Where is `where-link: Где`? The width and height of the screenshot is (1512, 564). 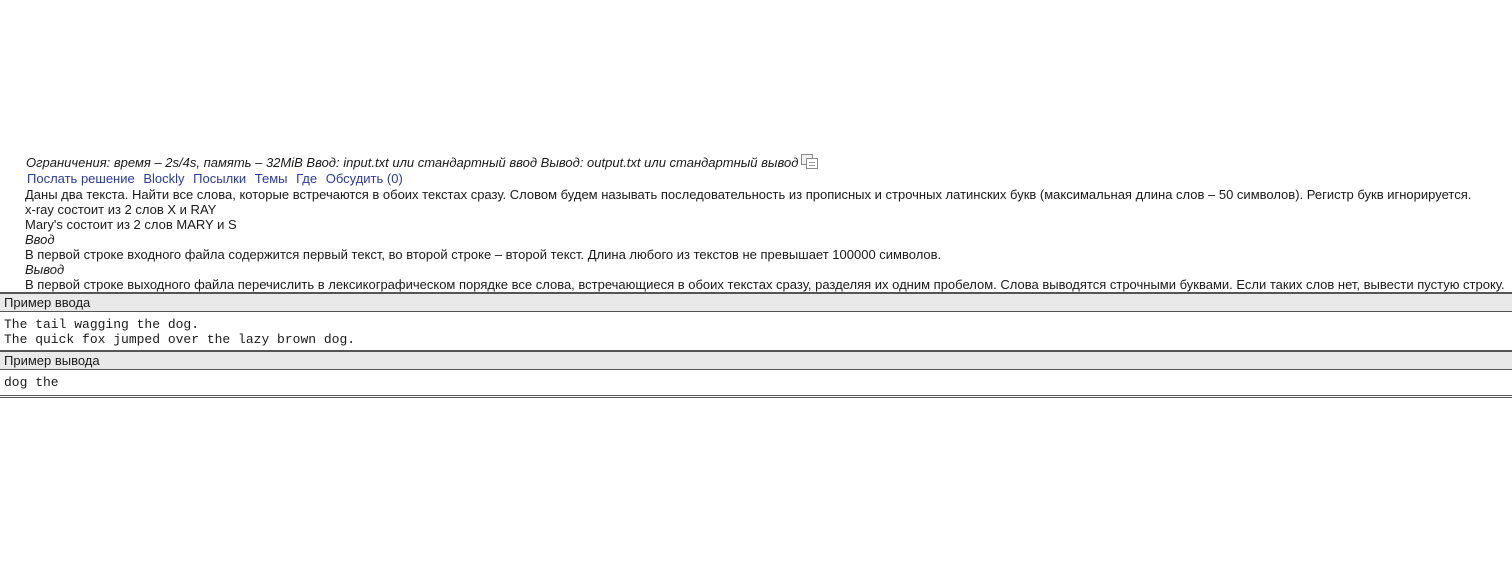 where-link: Где is located at coordinates (306, 178).